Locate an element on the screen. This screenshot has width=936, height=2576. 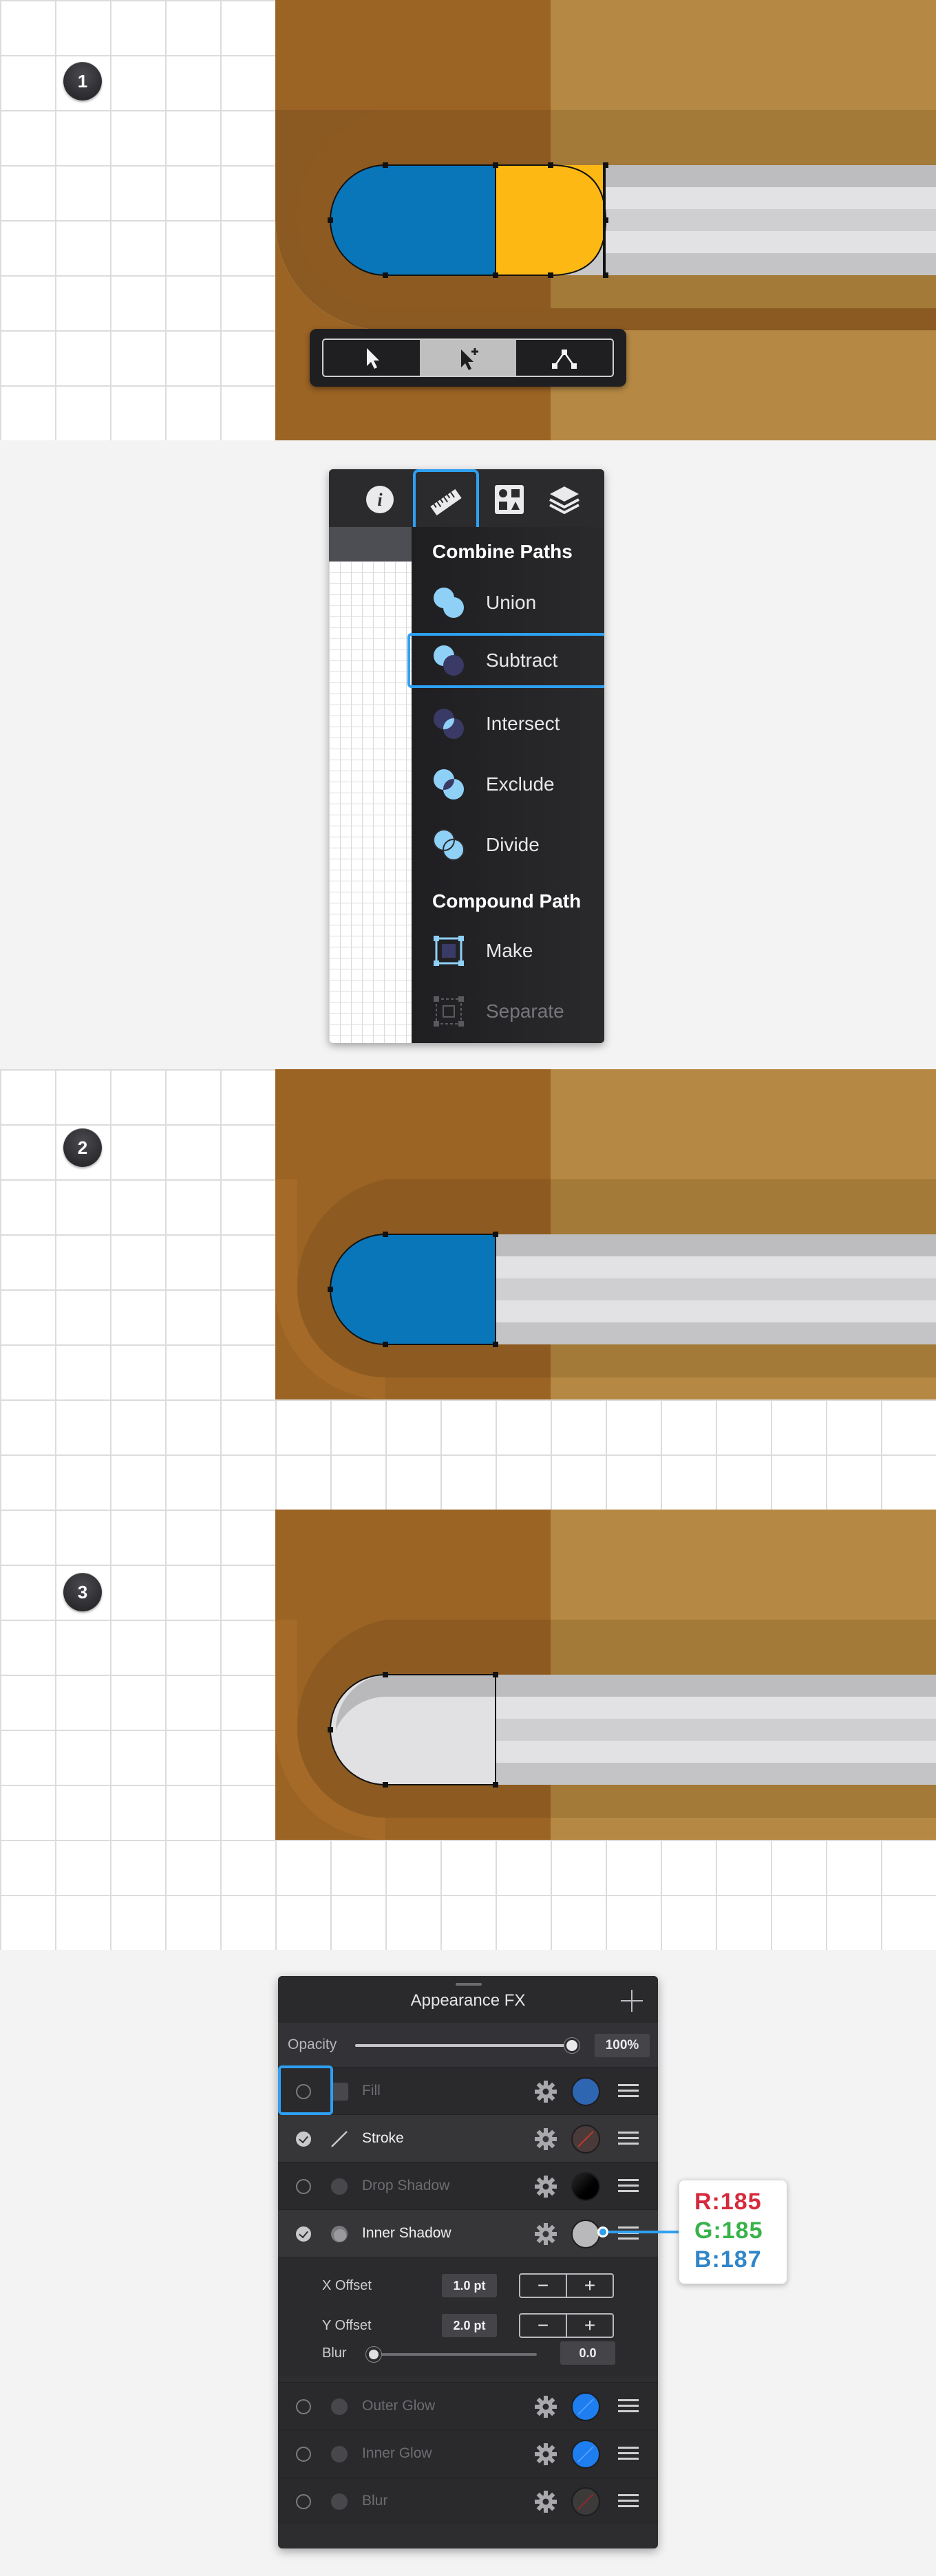
info-icon: i is located at coordinates (380, 499).